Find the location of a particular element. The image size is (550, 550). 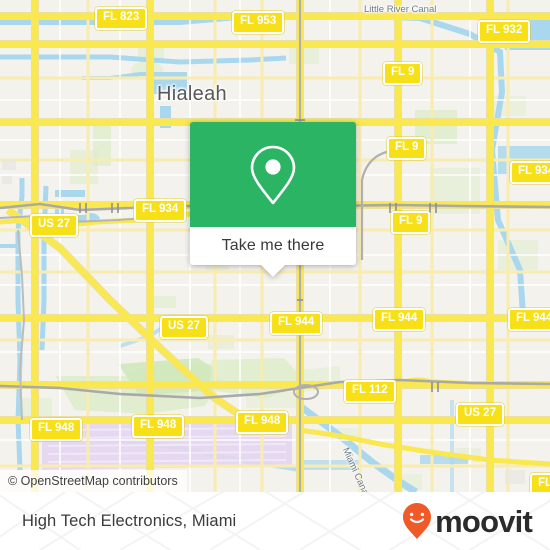

highway-shield: FL 823 is located at coordinates (121, 18).